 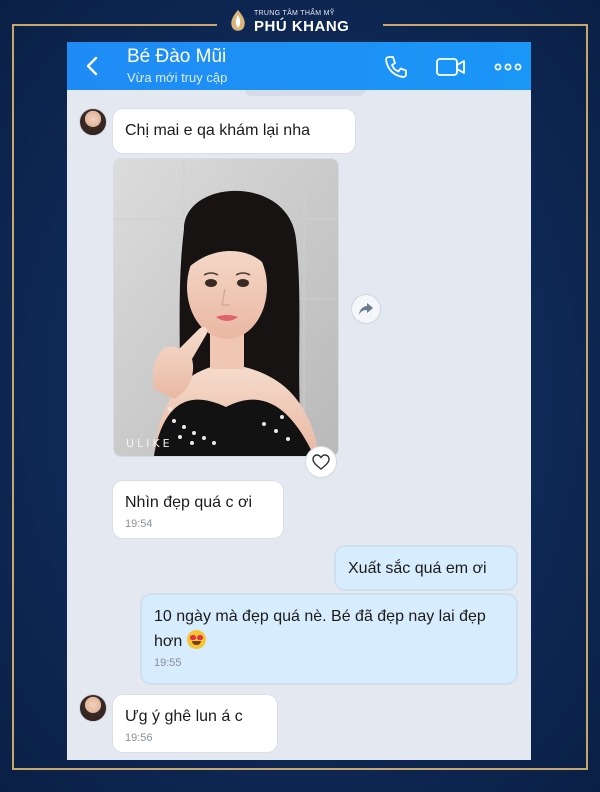 I want to click on share-arrow-icon, so click(x=366, y=309).